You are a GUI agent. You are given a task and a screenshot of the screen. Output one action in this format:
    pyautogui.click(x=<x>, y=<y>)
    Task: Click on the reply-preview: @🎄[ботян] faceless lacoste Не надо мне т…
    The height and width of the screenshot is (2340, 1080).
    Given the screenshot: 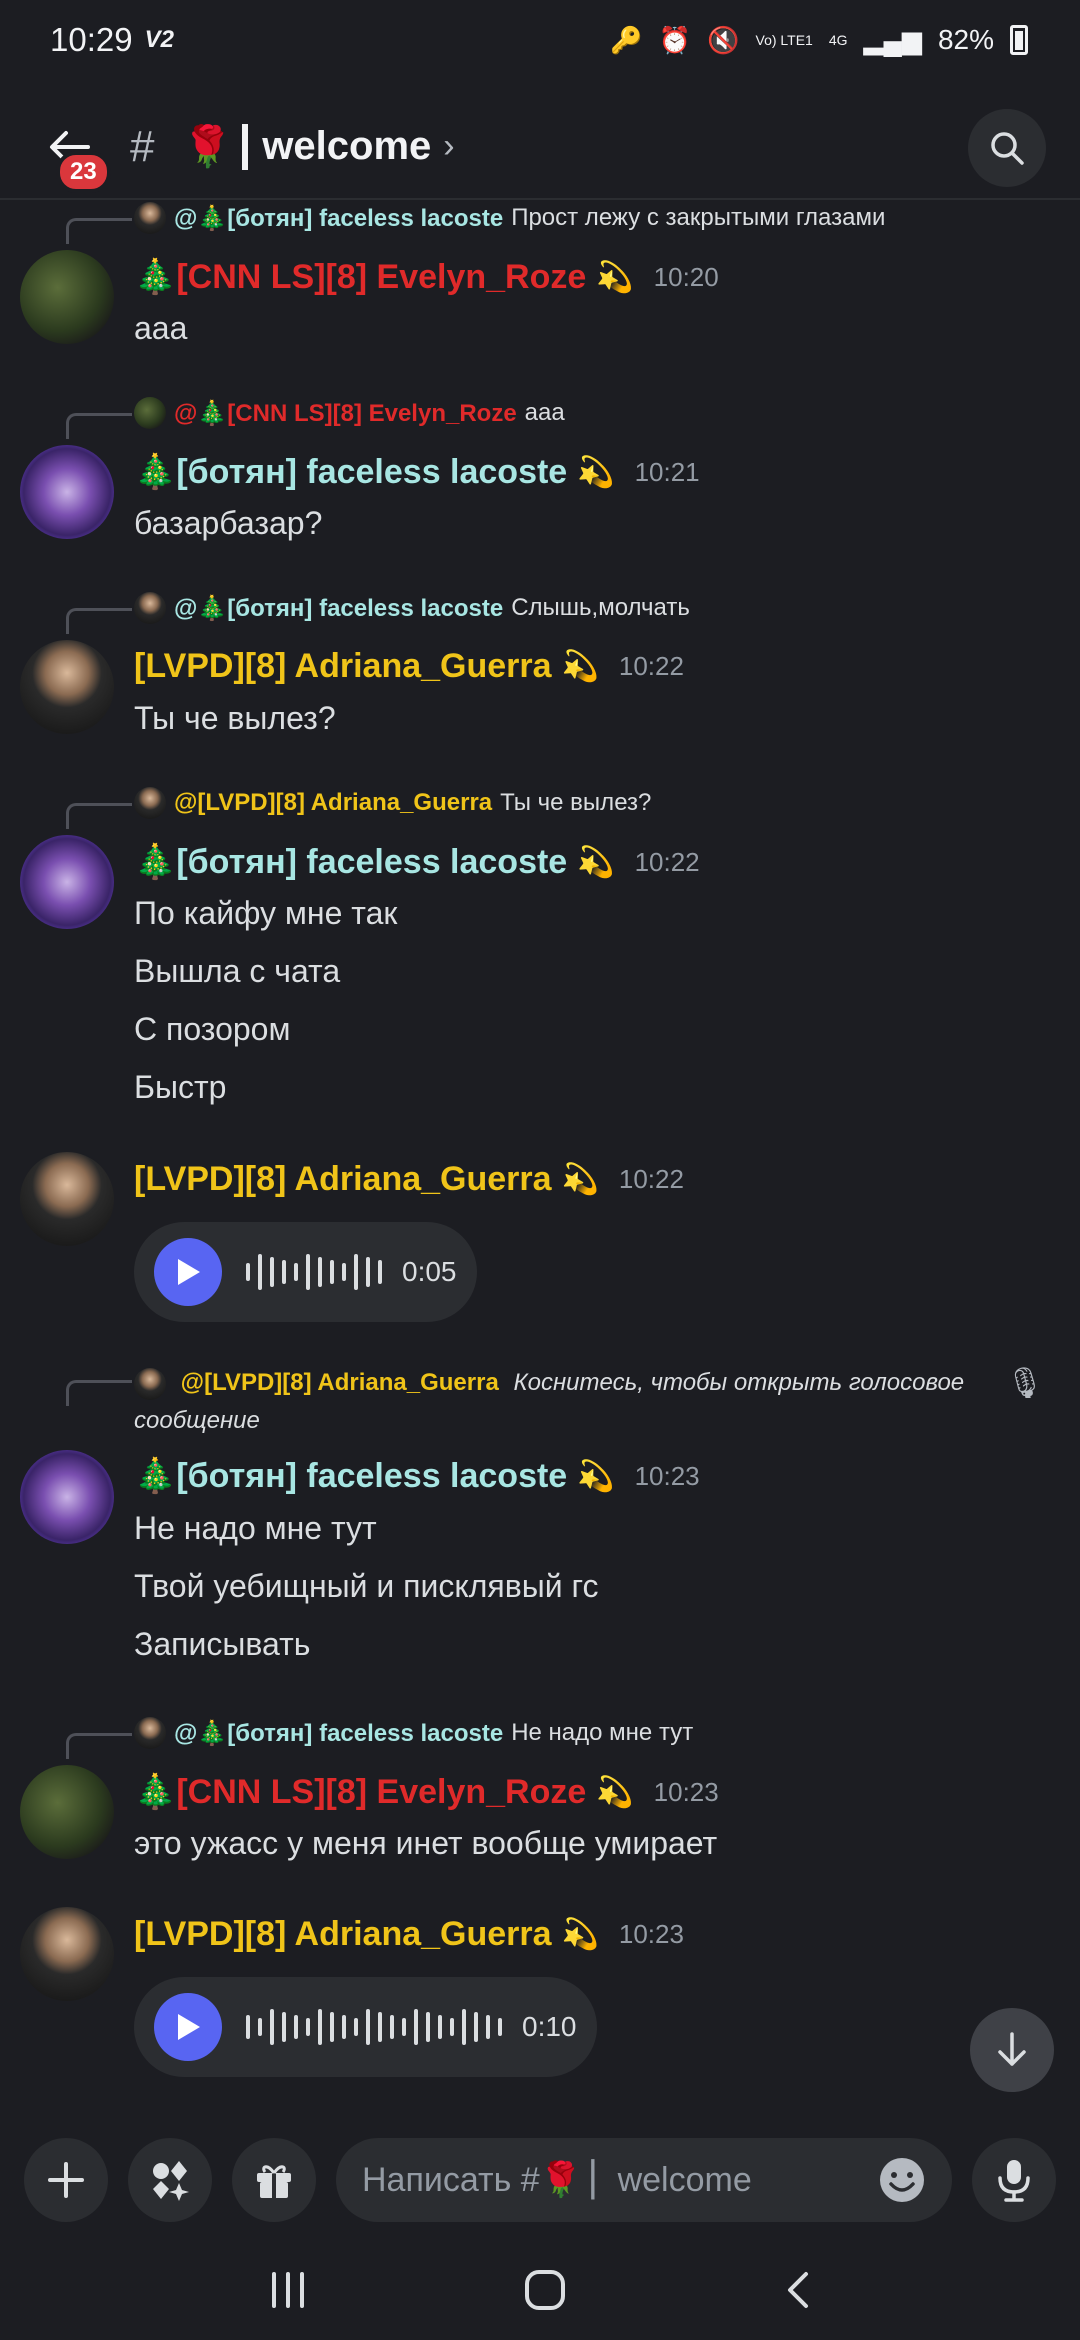 What is the action you would take?
    pyautogui.click(x=413, y=1733)
    